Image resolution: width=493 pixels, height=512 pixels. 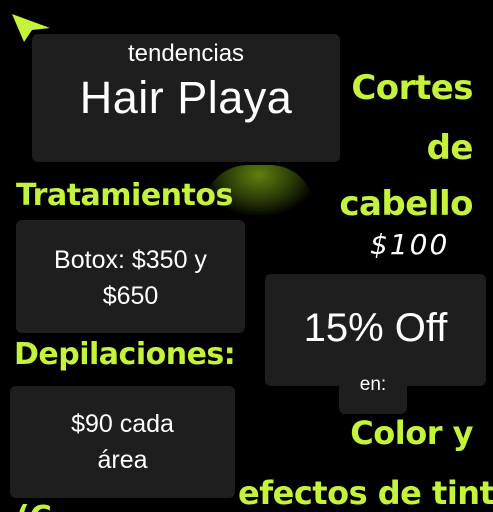 I want to click on en-label: en:, so click(x=373, y=384).